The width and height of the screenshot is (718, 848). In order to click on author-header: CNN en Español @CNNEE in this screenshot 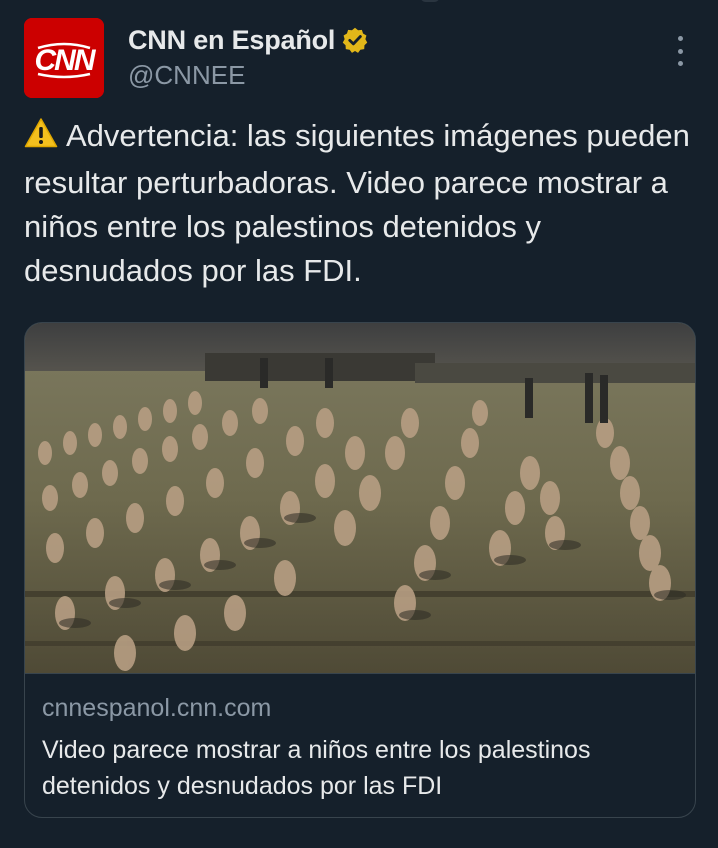, I will do `click(248, 56)`.